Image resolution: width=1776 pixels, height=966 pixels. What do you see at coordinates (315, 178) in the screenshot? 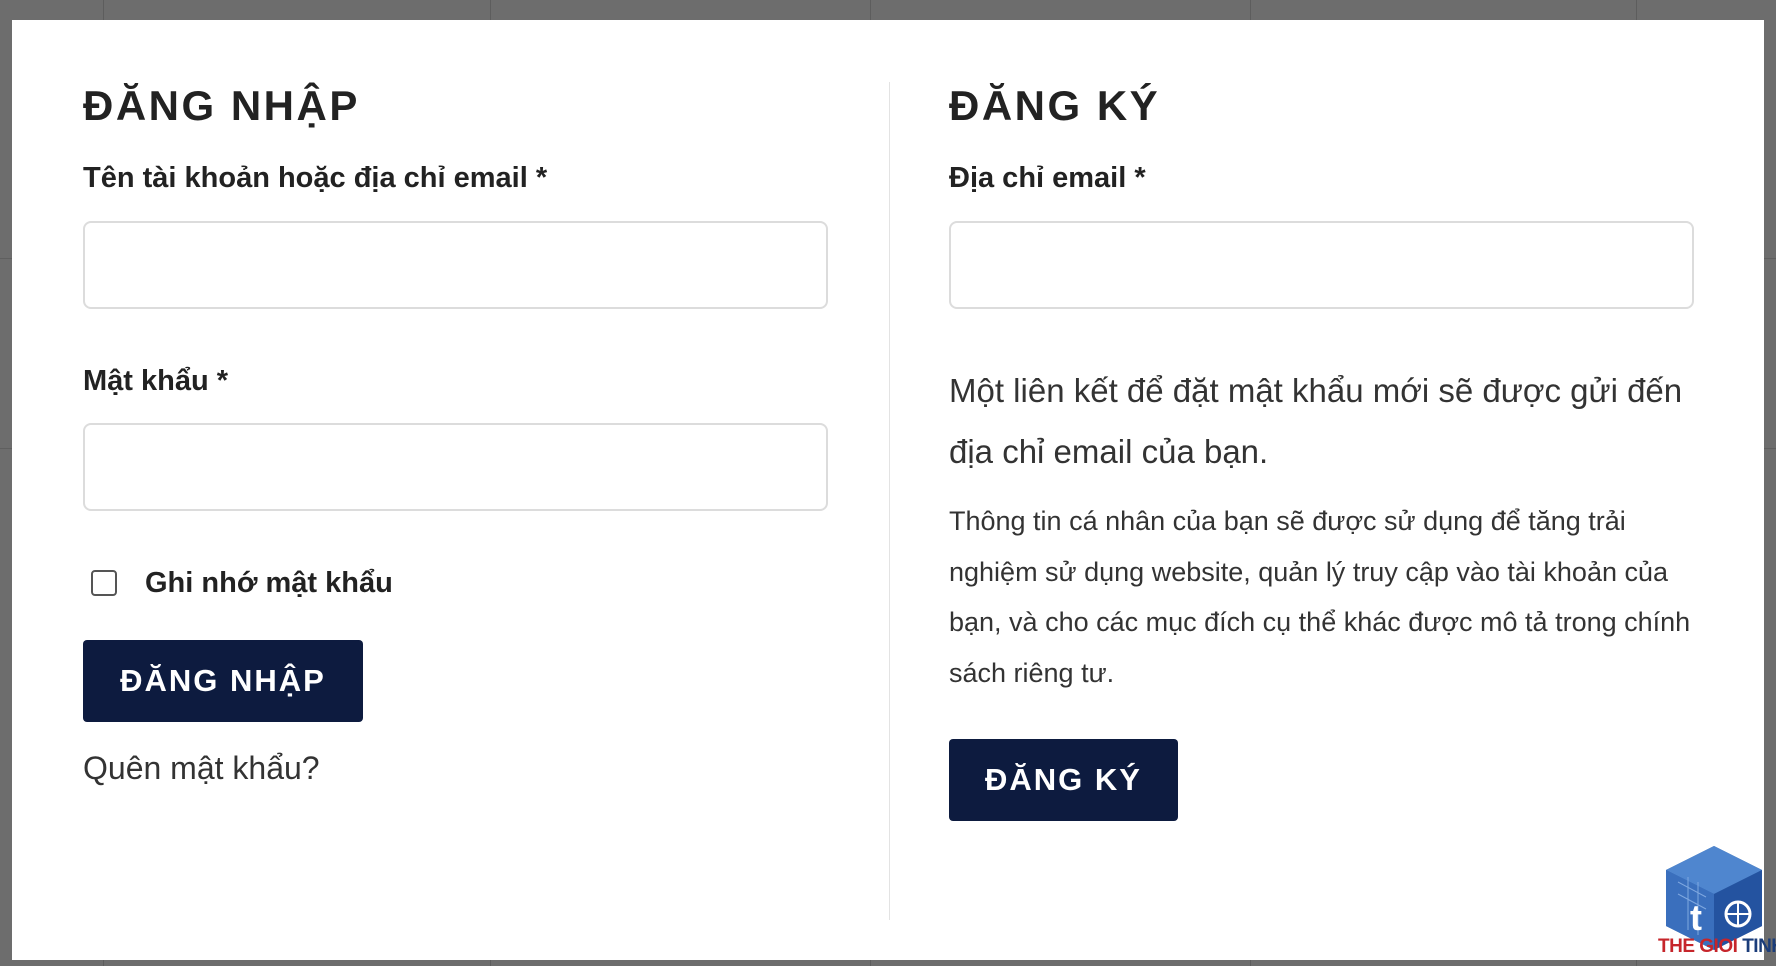
I see `username-label: Tên tài khoản hoặc địa chỉ email *` at bounding box center [315, 178].